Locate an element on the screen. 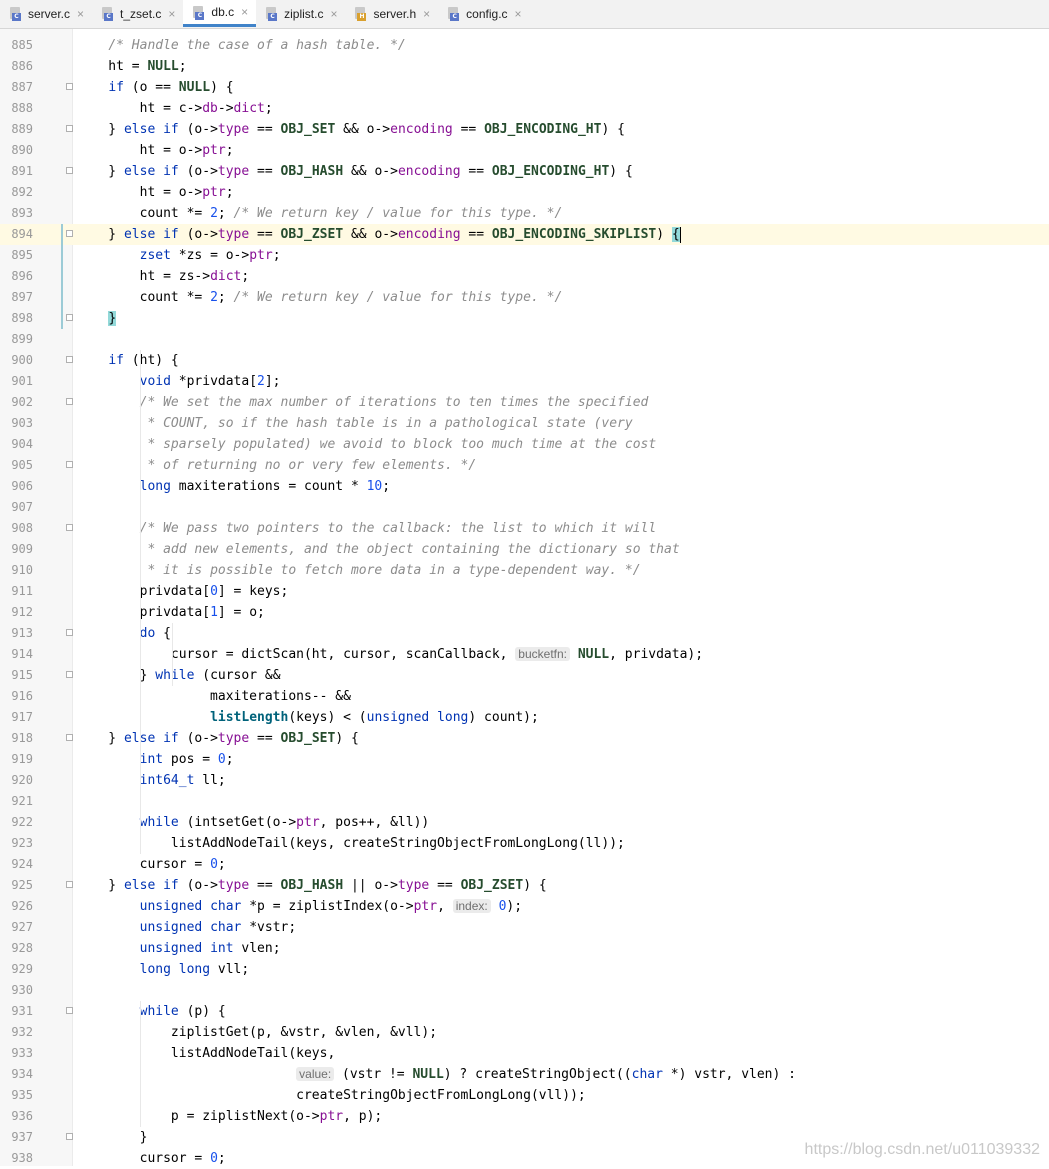 The height and width of the screenshot is (1169, 1049). indent-guide is located at coordinates (140, 602).